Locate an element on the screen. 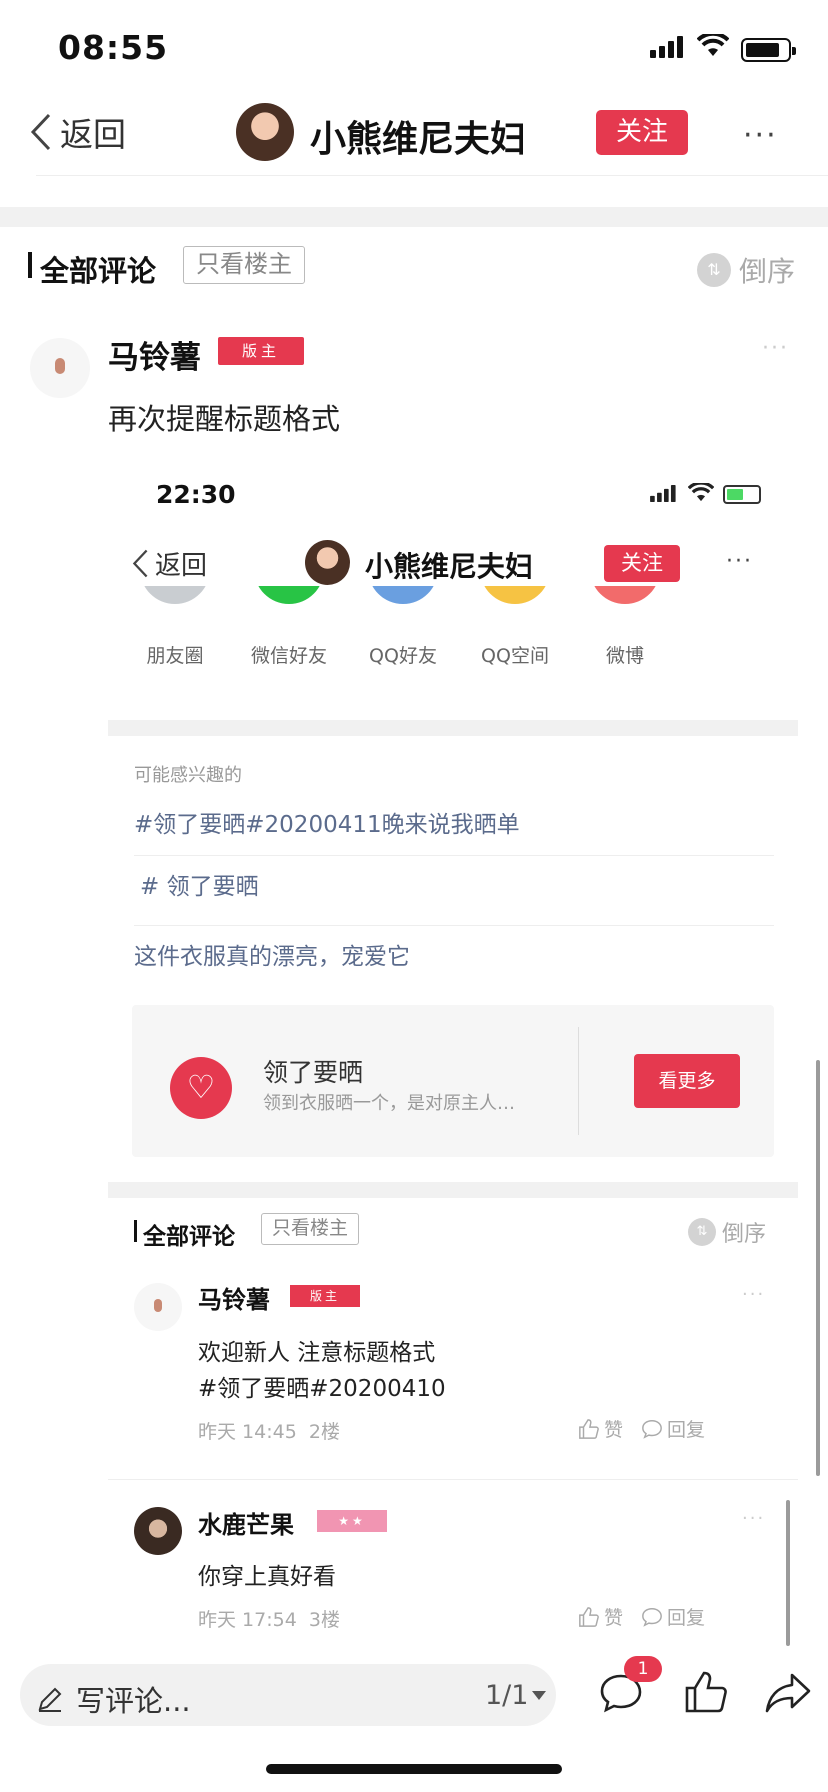 This screenshot has height=1792, width=828. wechat-icon is located at coordinates (289, 595).